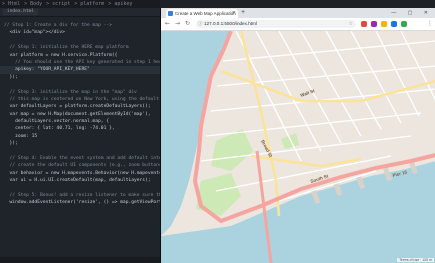  What do you see at coordinates (11, 4) in the screenshot?
I see `breadcrumb-item: > Html` at bounding box center [11, 4].